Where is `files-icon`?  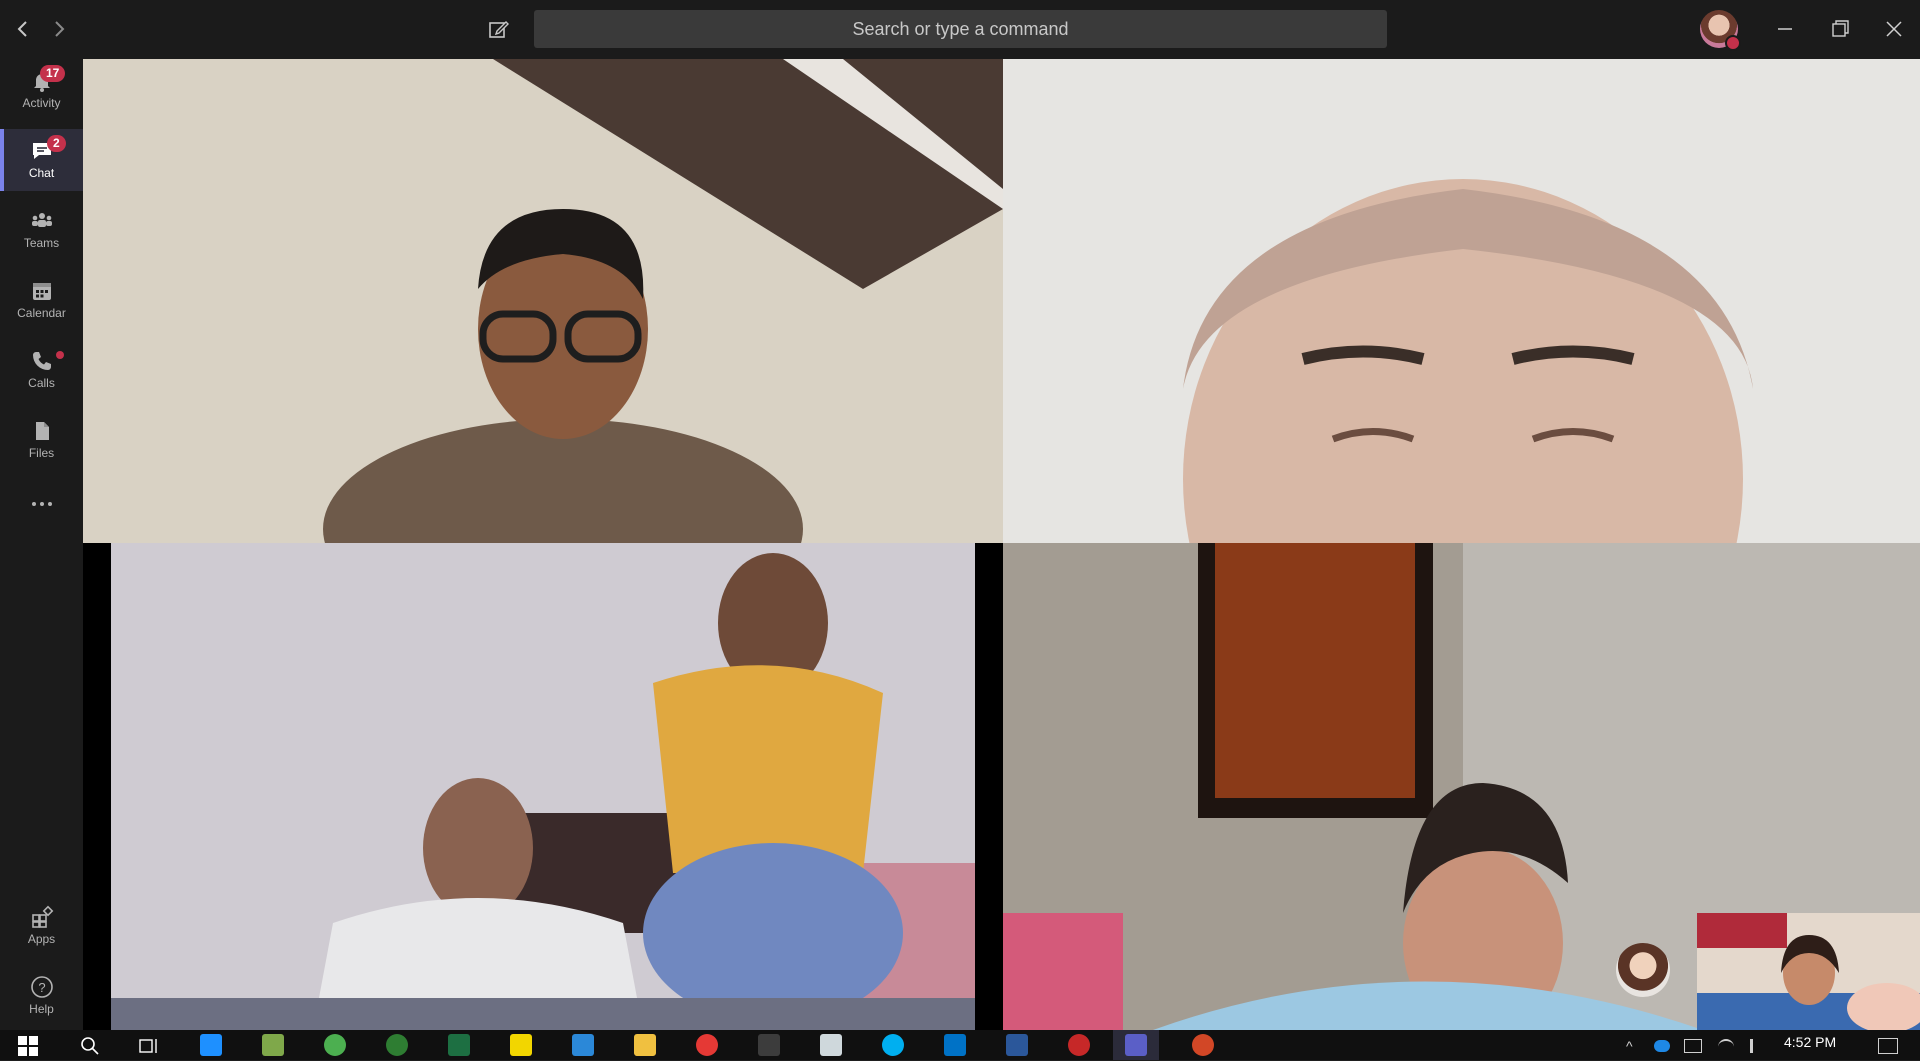
files-icon is located at coordinates (42, 431).